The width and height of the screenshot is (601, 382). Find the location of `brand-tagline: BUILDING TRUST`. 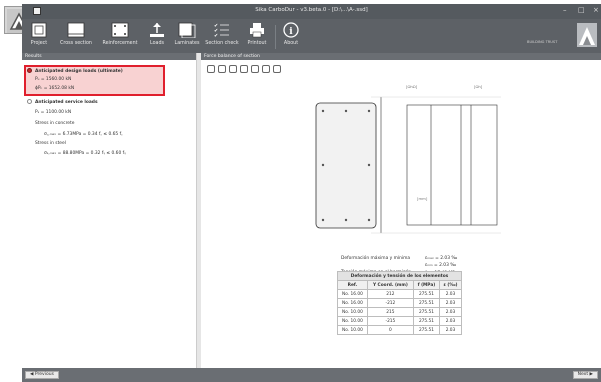

brand-tagline: BUILDING TRUST is located at coordinates (542, 42).